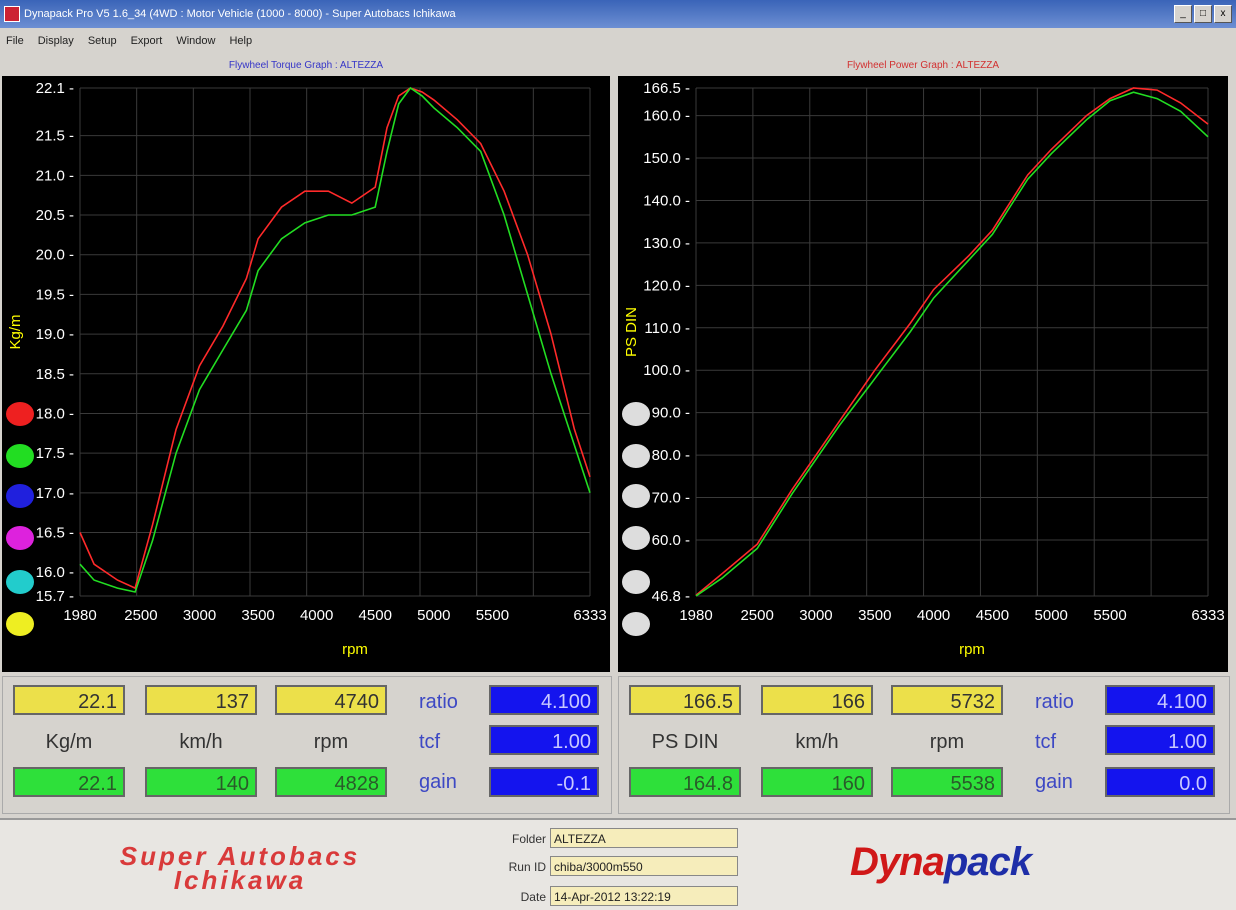 Image resolution: width=1236 pixels, height=910 pixels. What do you see at coordinates (667, 328) in the screenshot?
I see `y-tick-label: 110.0 -` at bounding box center [667, 328].